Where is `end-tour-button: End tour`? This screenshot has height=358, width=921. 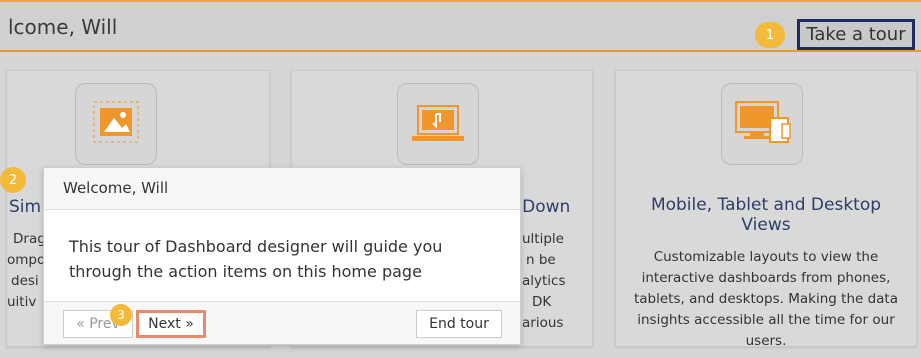 end-tour-button: End tour is located at coordinates (459, 324).